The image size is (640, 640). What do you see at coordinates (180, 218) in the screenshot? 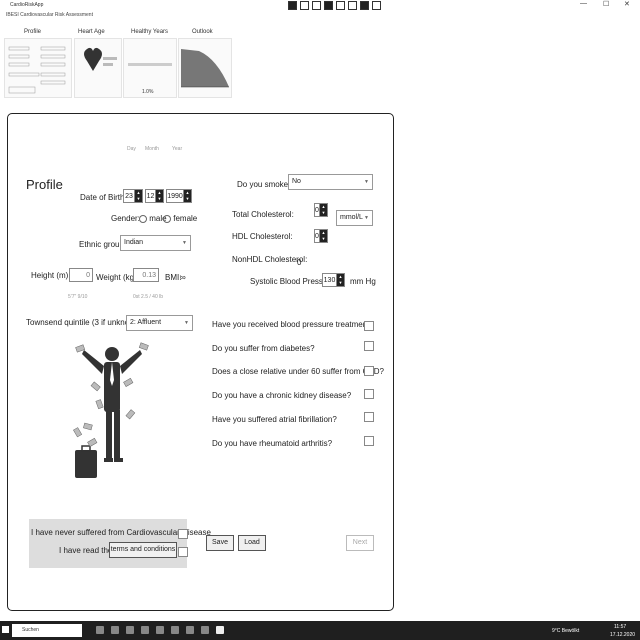
I see `gender-female-option: female` at bounding box center [180, 218].